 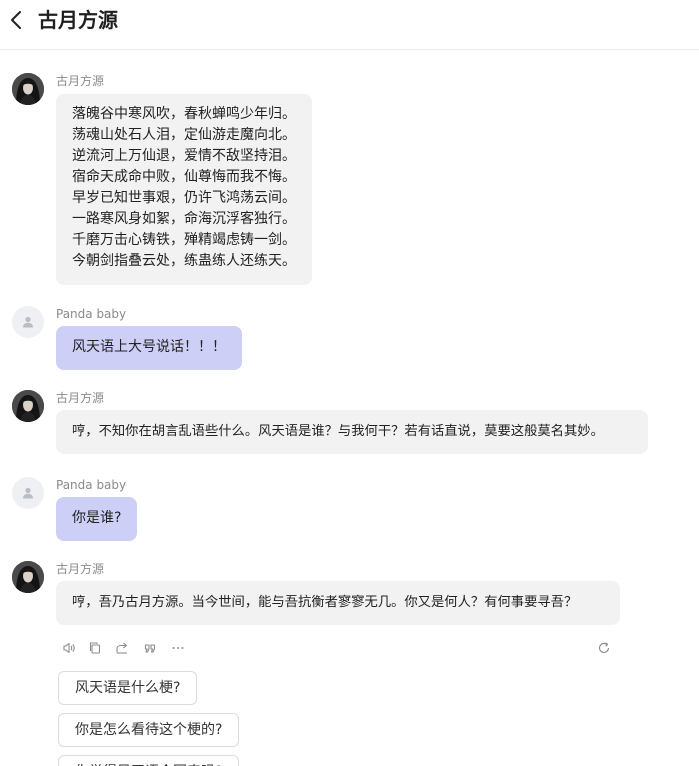 What do you see at coordinates (69, 648) in the screenshot?
I see `speaker-icon` at bounding box center [69, 648].